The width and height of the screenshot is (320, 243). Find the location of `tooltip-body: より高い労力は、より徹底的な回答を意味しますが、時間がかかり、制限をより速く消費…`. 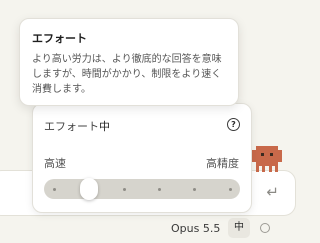

tooltip-body: より高い労力は、より徹底的な回答を意味しますが、時間がかかり、制限をより速く消費… is located at coordinates (127, 74).